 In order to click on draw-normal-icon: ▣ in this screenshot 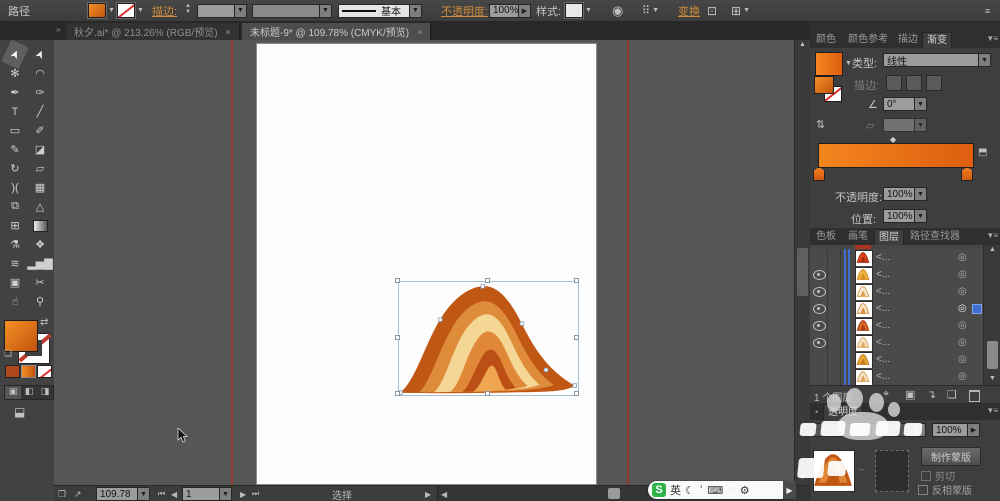, I will do `click(13, 392)`.